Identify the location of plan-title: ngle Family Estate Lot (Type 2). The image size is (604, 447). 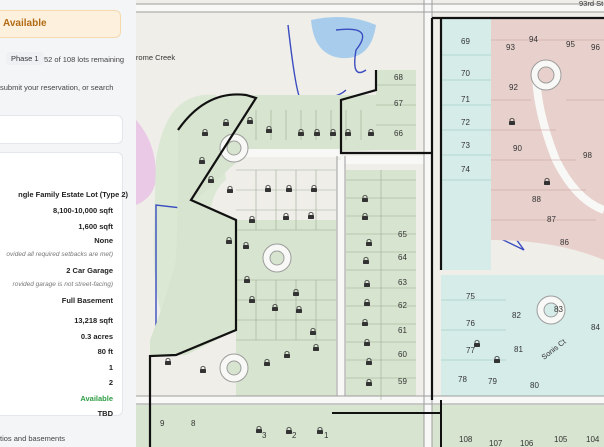
(73, 194).